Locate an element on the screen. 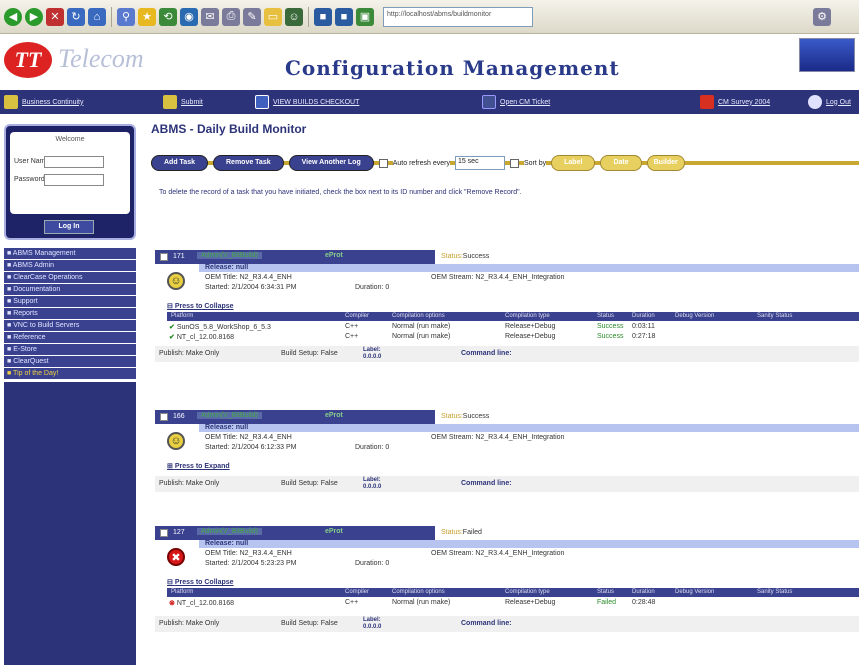 This screenshot has height=665, width=859. tools-icon: ⚙ is located at coordinates (822, 16).